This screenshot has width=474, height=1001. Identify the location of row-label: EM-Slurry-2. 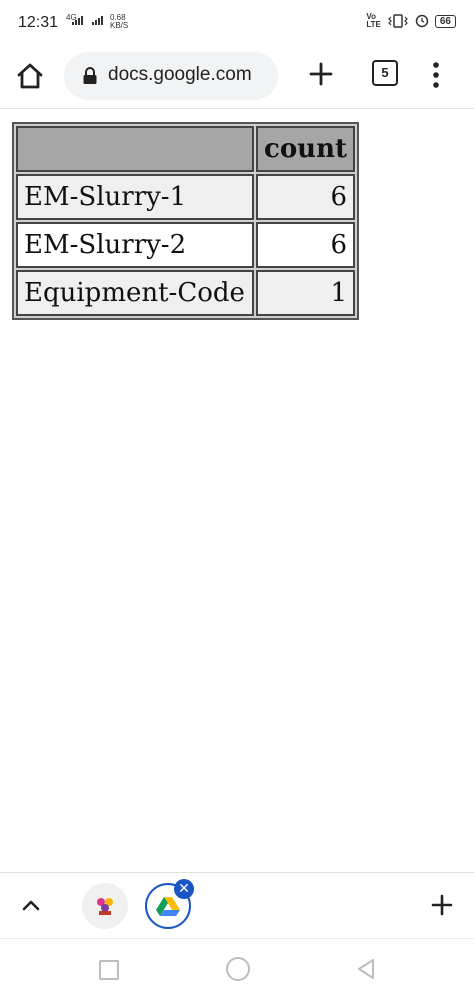
(135, 245).